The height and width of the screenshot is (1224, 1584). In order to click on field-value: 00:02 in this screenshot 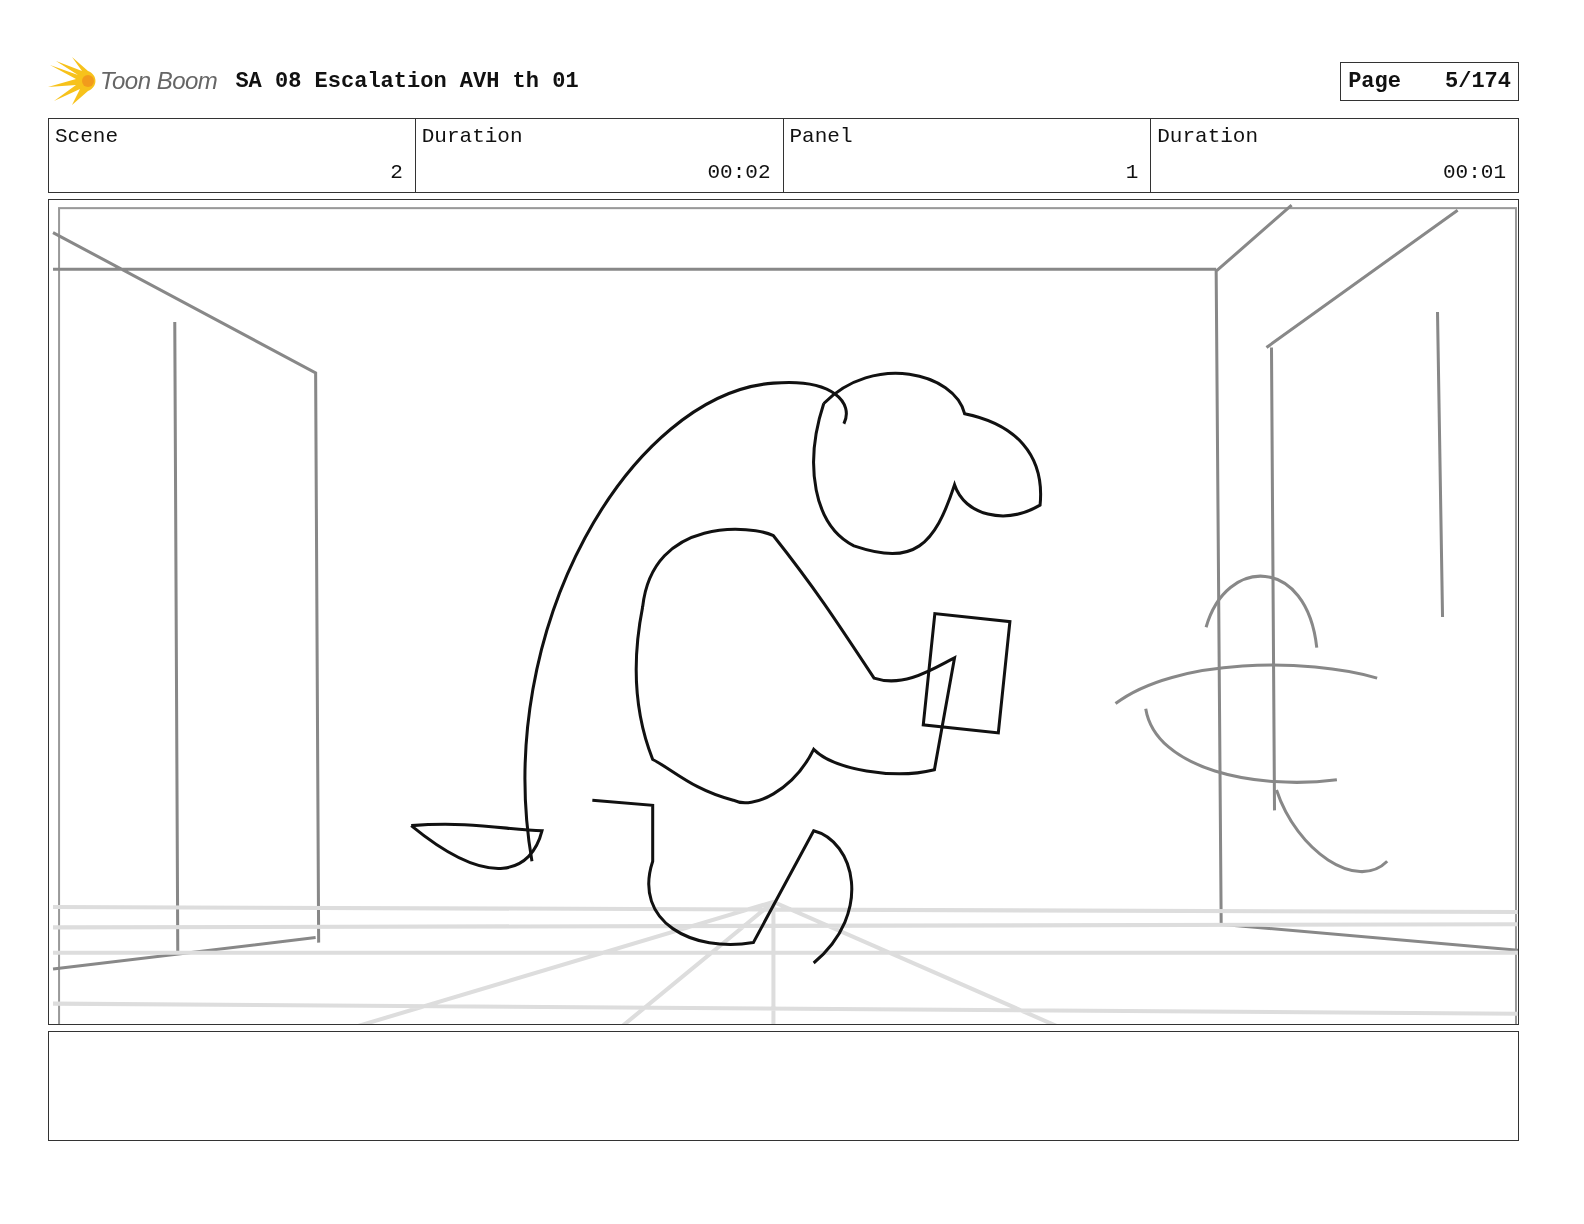, I will do `click(739, 172)`.